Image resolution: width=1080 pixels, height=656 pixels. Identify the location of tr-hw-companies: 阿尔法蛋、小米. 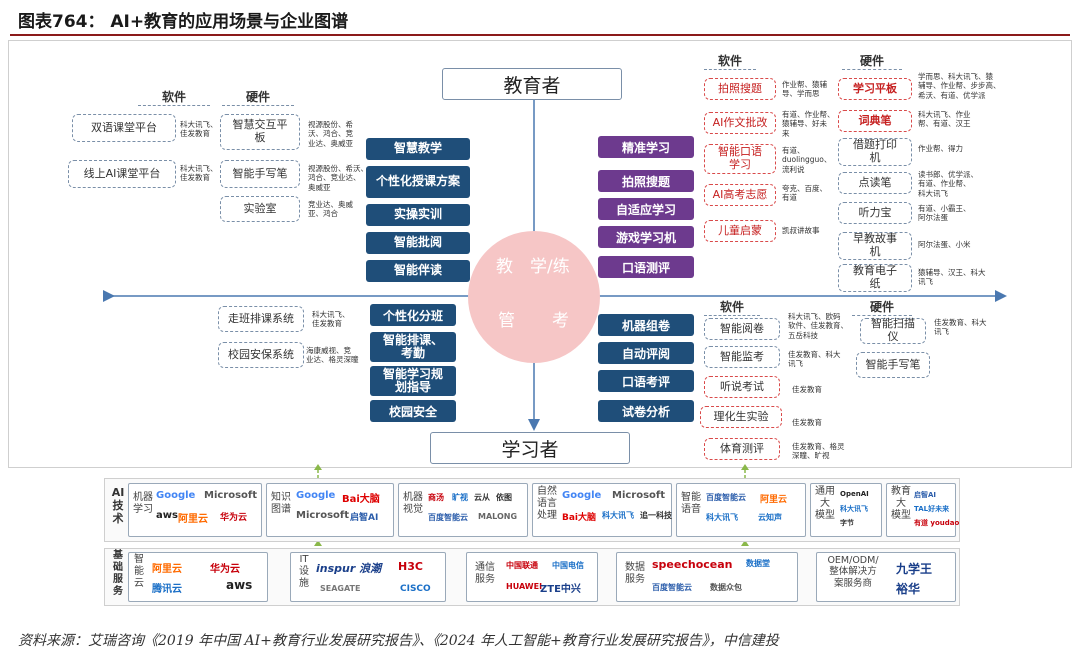
(944, 244).